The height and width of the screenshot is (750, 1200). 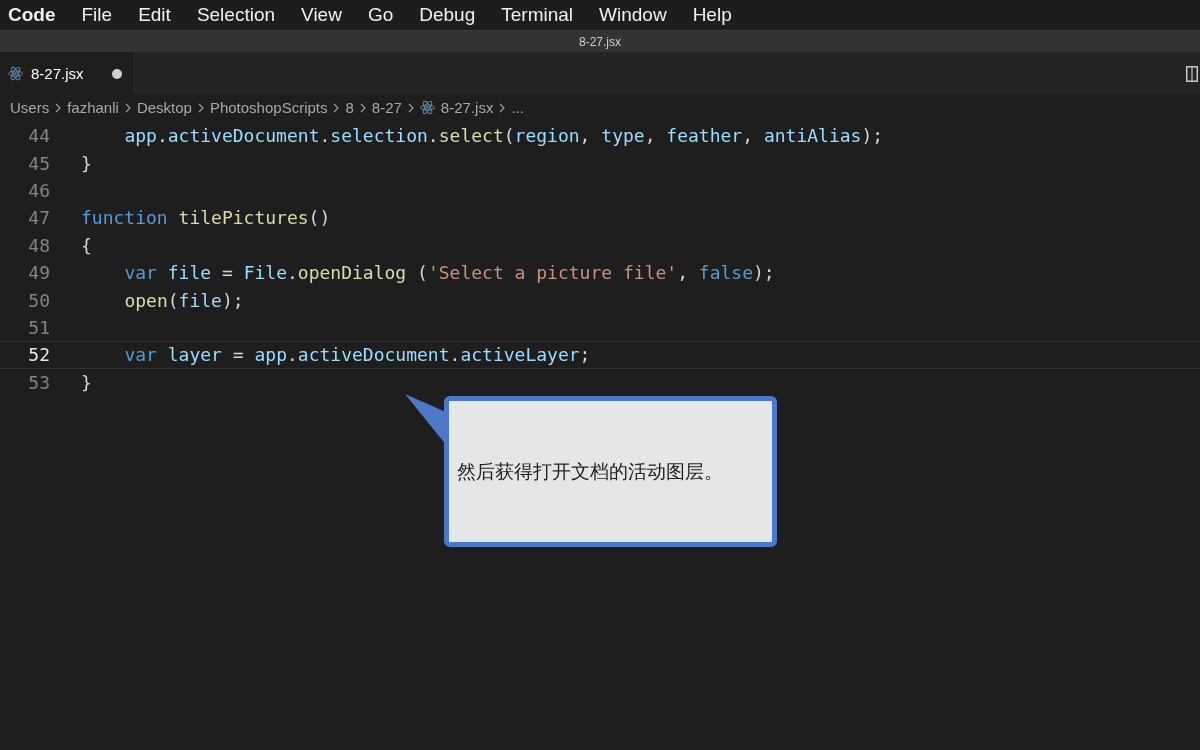 What do you see at coordinates (449, 273) in the screenshot?
I see `code-line: var file = File.openDialog ('Select a picture file', false);` at bounding box center [449, 273].